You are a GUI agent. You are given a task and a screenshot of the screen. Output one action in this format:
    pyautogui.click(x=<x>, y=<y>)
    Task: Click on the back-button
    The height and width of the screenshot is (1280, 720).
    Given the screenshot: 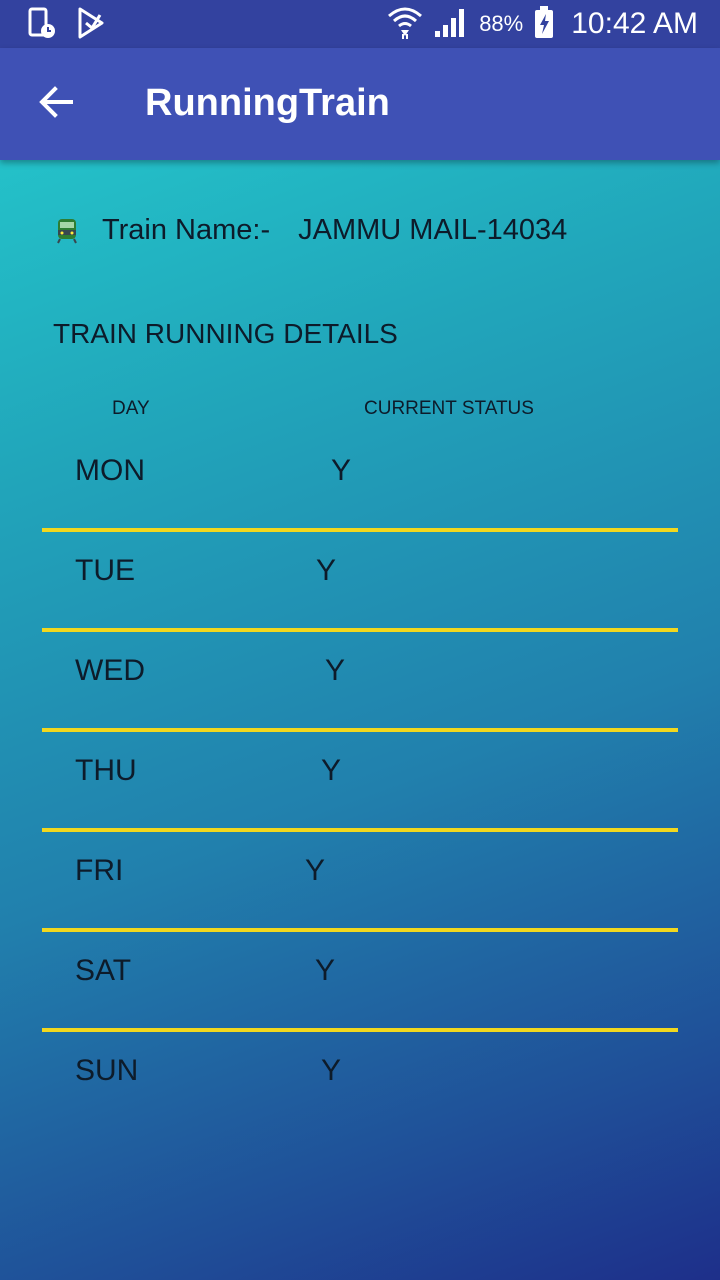 What is the action you would take?
    pyautogui.click(x=56, y=104)
    